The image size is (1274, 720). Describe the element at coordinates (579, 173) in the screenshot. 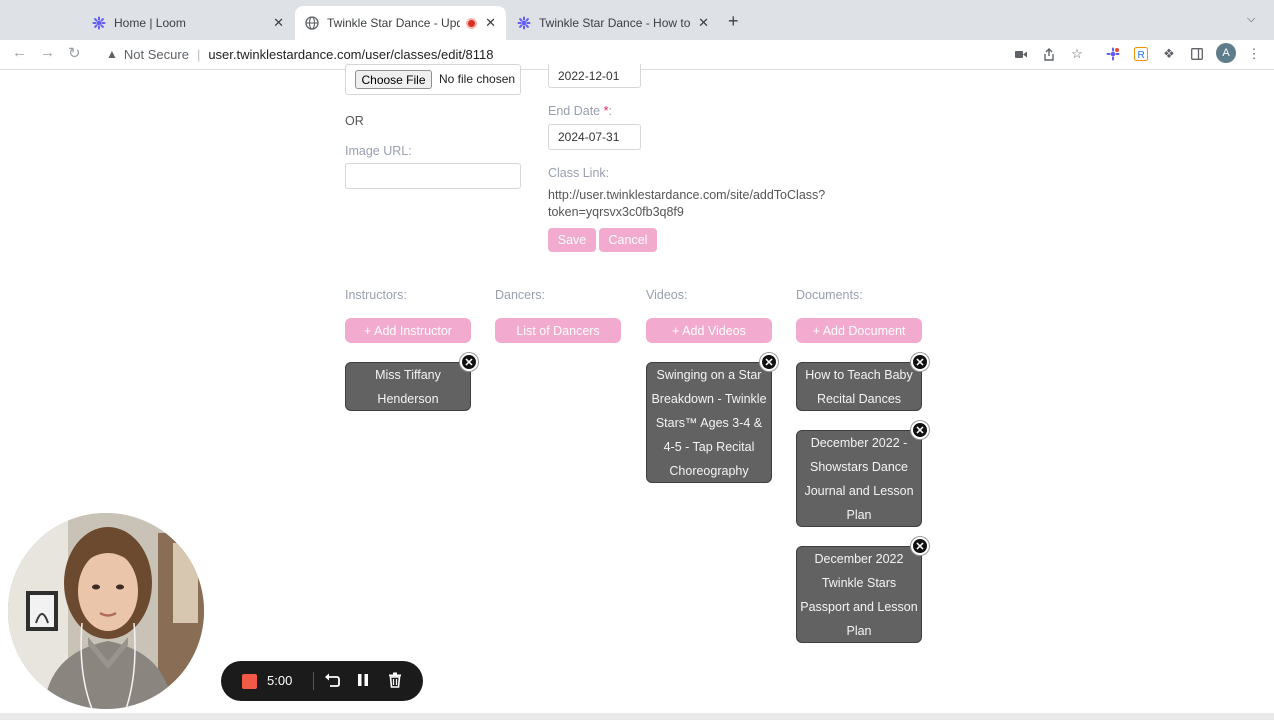

I see `class-link-label: Class Link:` at that location.